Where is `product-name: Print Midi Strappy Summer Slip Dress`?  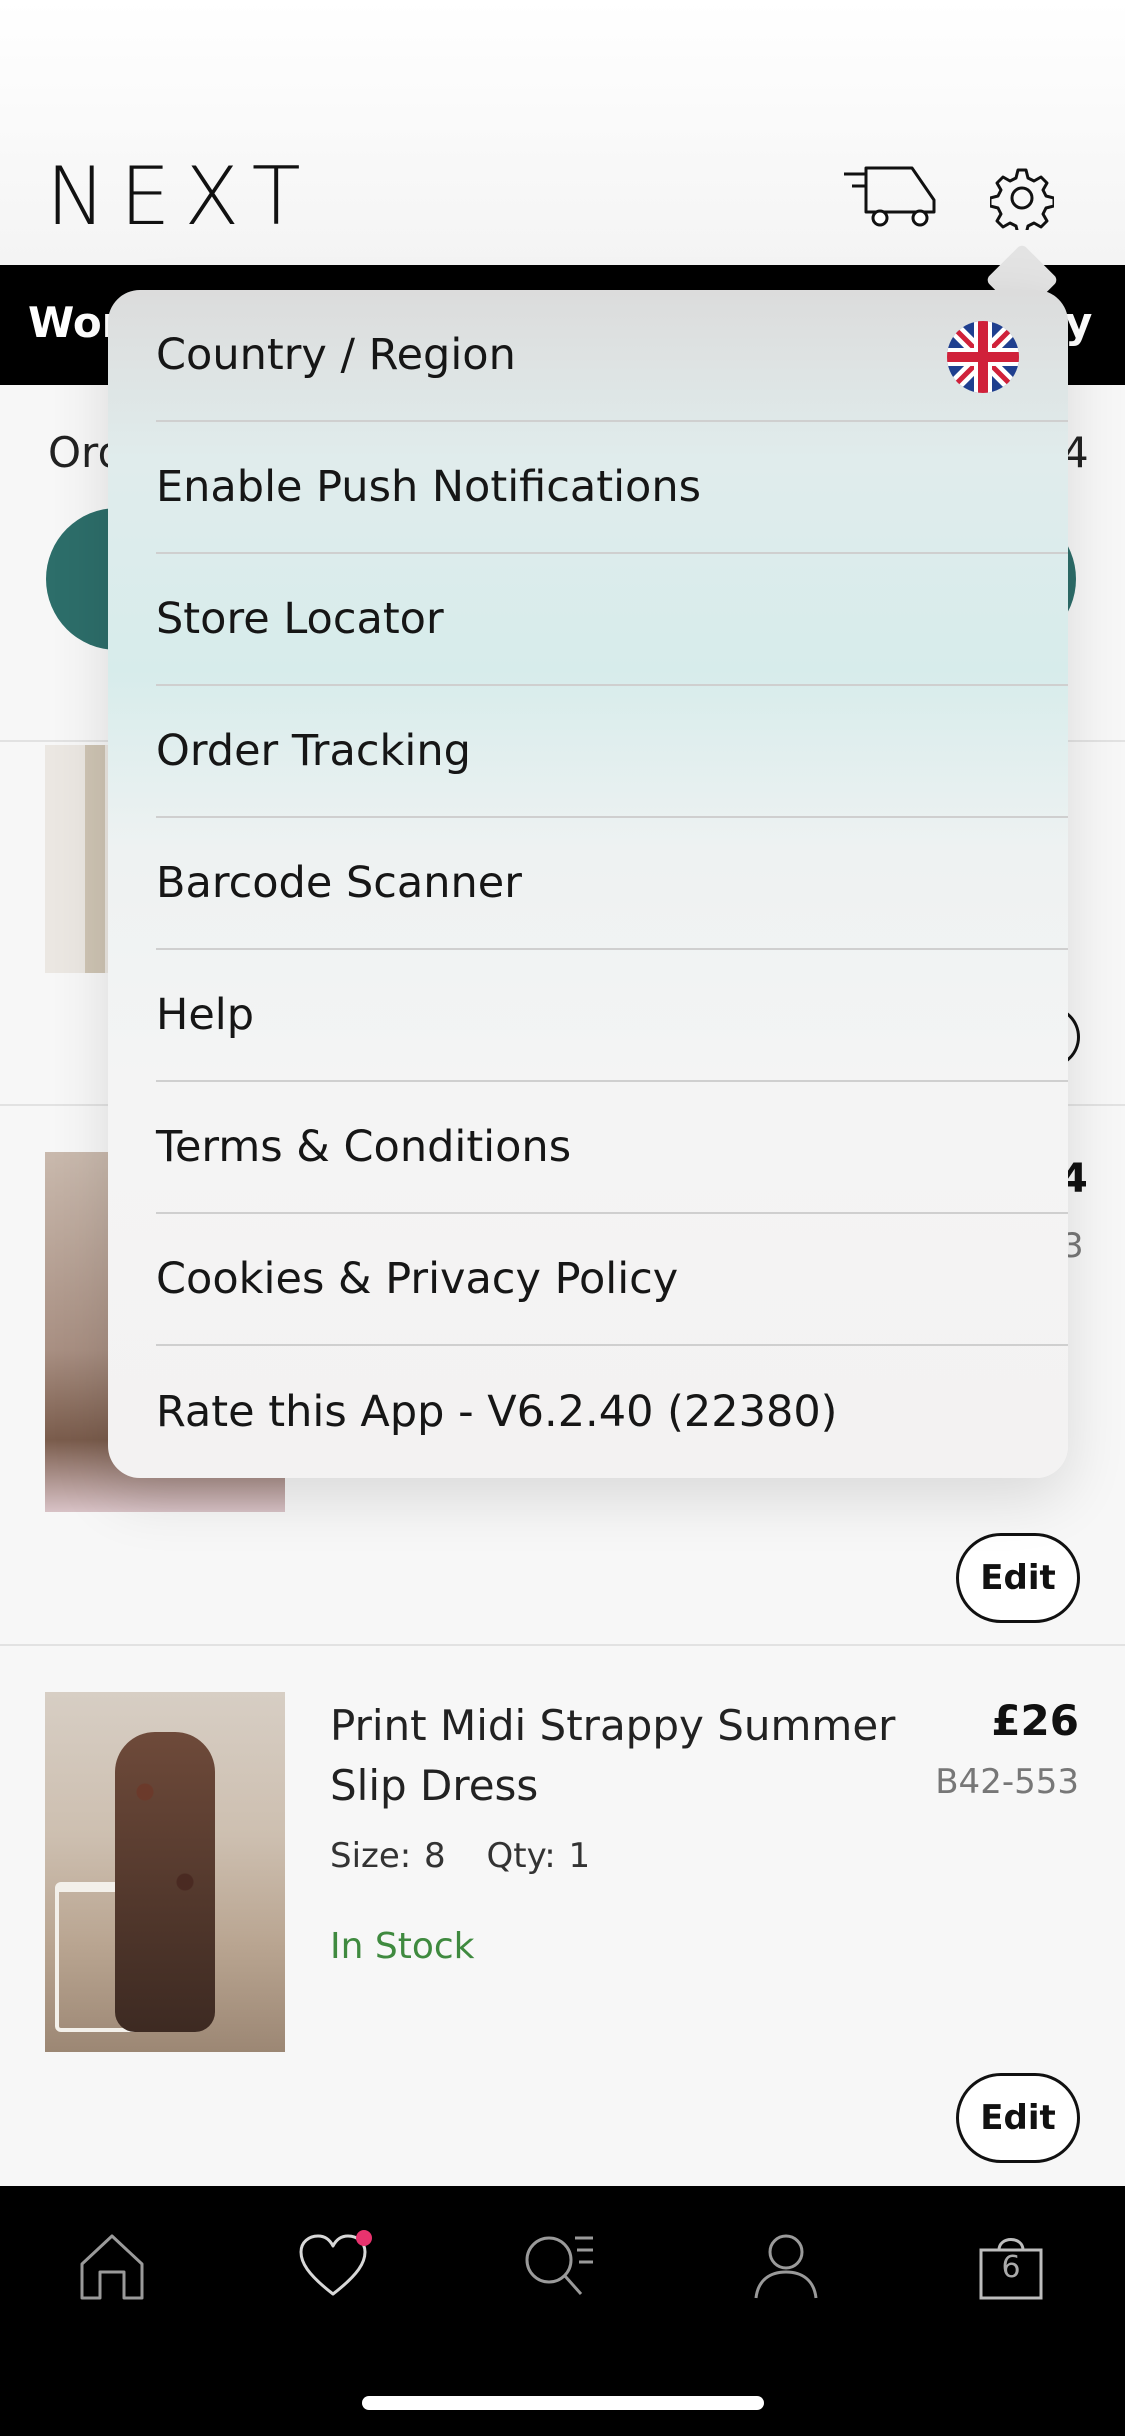
product-name: Print Midi Strappy Summer Slip Dress is located at coordinates (630, 1756).